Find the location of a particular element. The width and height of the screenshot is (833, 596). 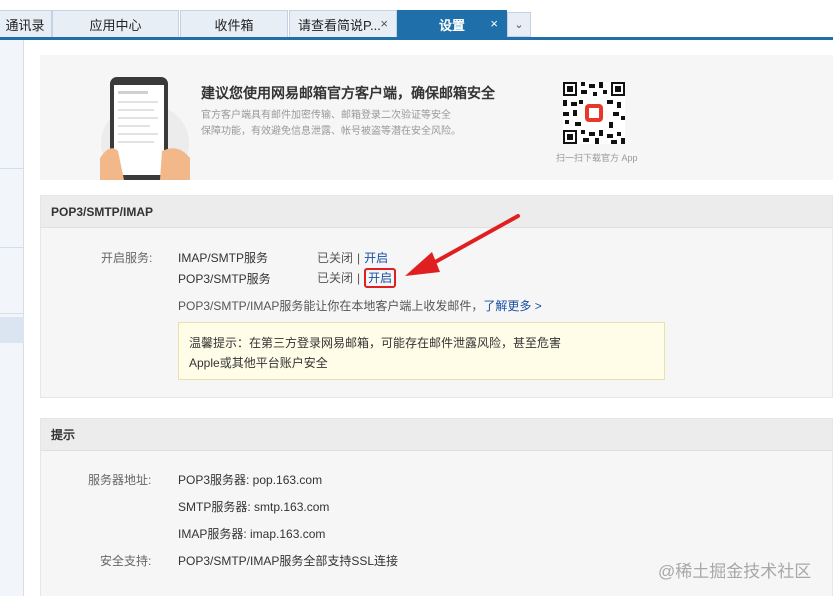

tab-contacts: 通讯录 is located at coordinates (26, 23).